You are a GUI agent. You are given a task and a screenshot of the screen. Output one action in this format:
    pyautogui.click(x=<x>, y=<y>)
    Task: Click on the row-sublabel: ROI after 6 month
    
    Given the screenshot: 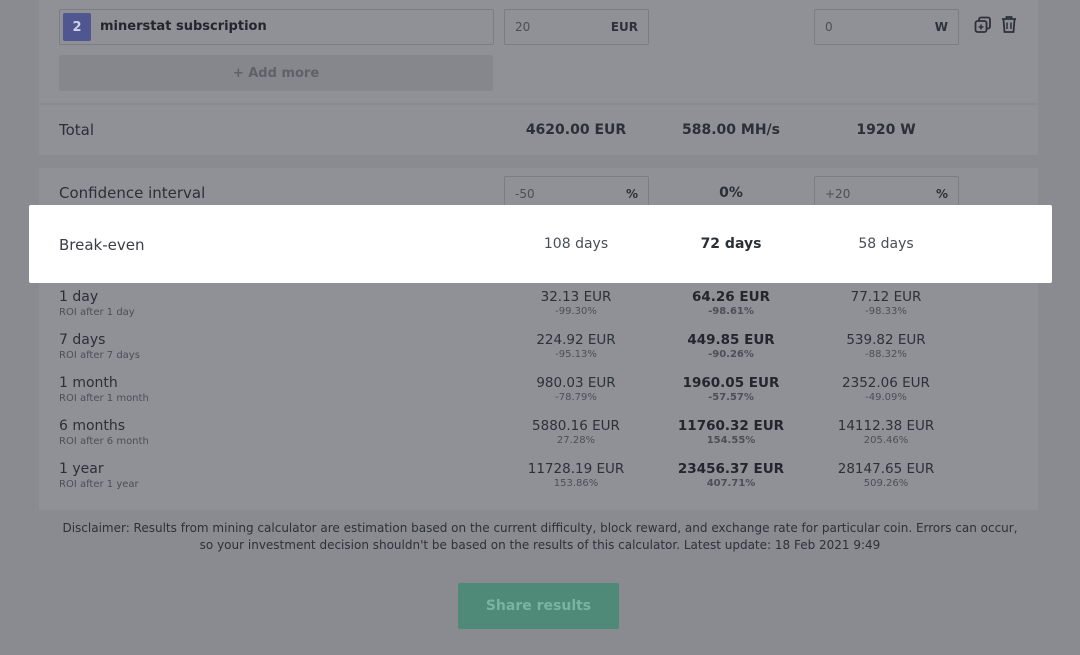 What is the action you would take?
    pyautogui.click(x=104, y=441)
    